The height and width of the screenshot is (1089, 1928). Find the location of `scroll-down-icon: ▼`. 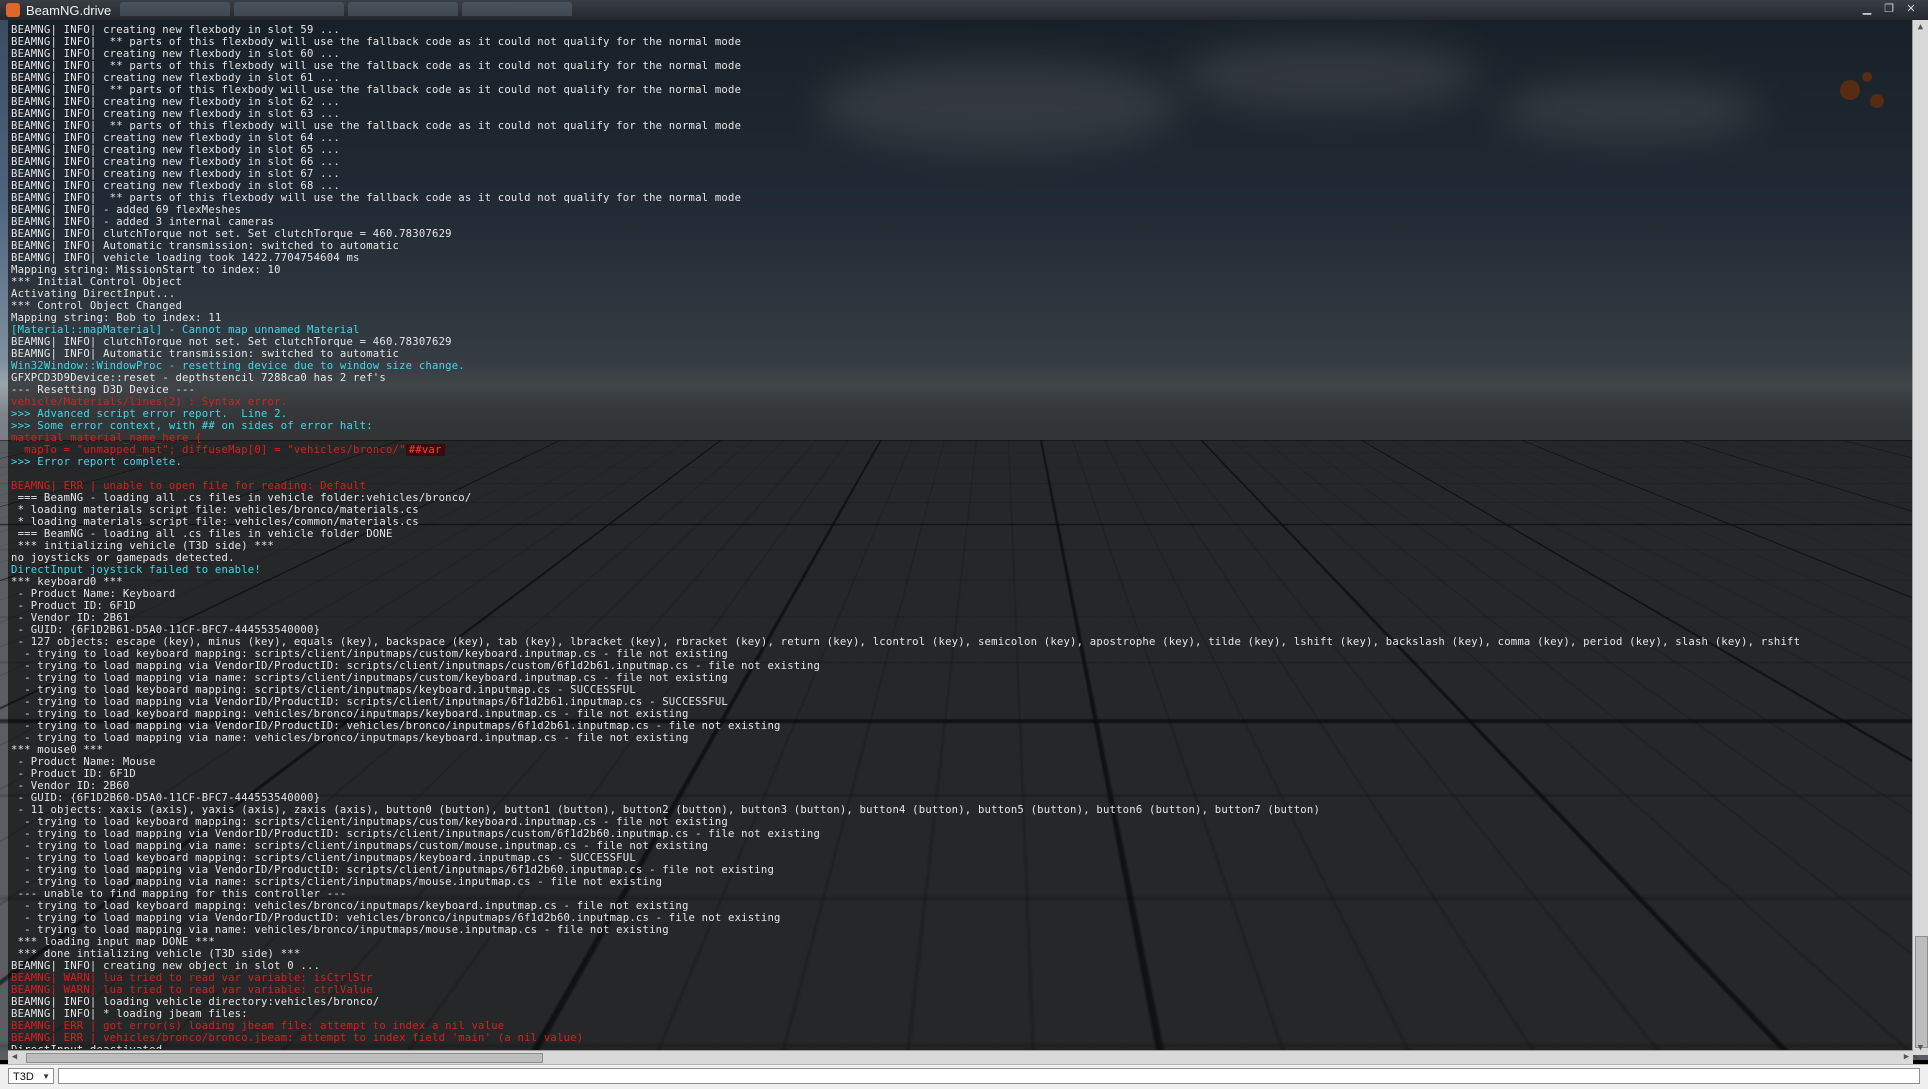

scroll-down-icon: ▼ is located at coordinates (1920, 1048).